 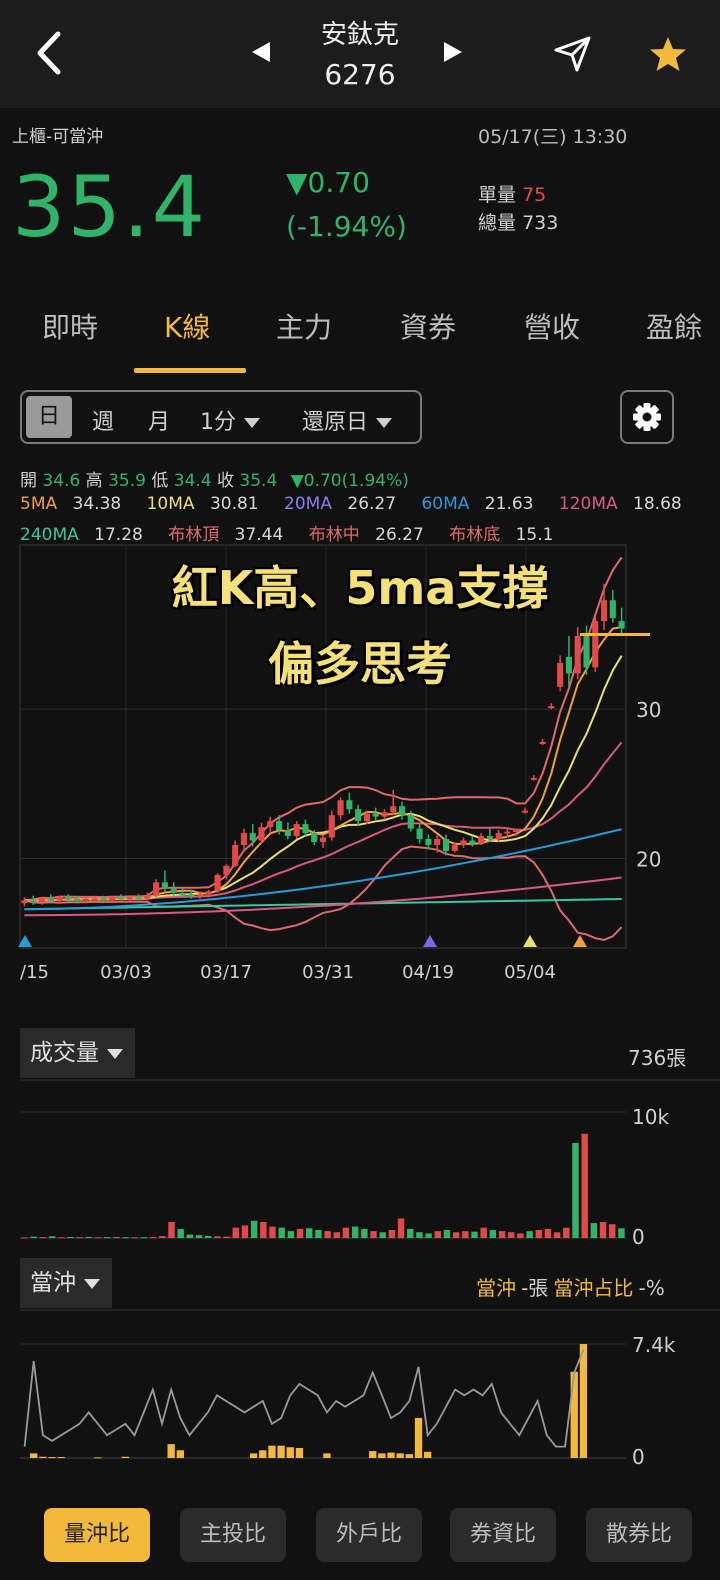 What do you see at coordinates (233, 1535) in the screenshot?
I see `investor-ratio-button: 主投比` at bounding box center [233, 1535].